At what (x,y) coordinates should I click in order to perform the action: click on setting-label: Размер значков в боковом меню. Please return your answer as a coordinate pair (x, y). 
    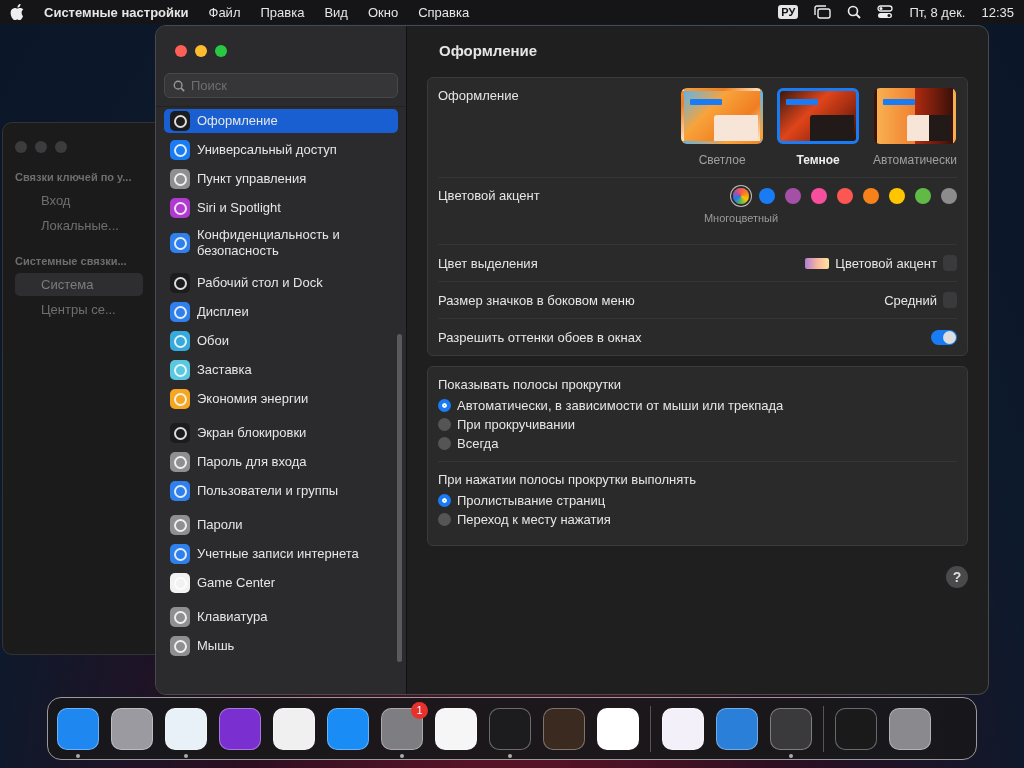
    Looking at the image, I should click on (536, 300).